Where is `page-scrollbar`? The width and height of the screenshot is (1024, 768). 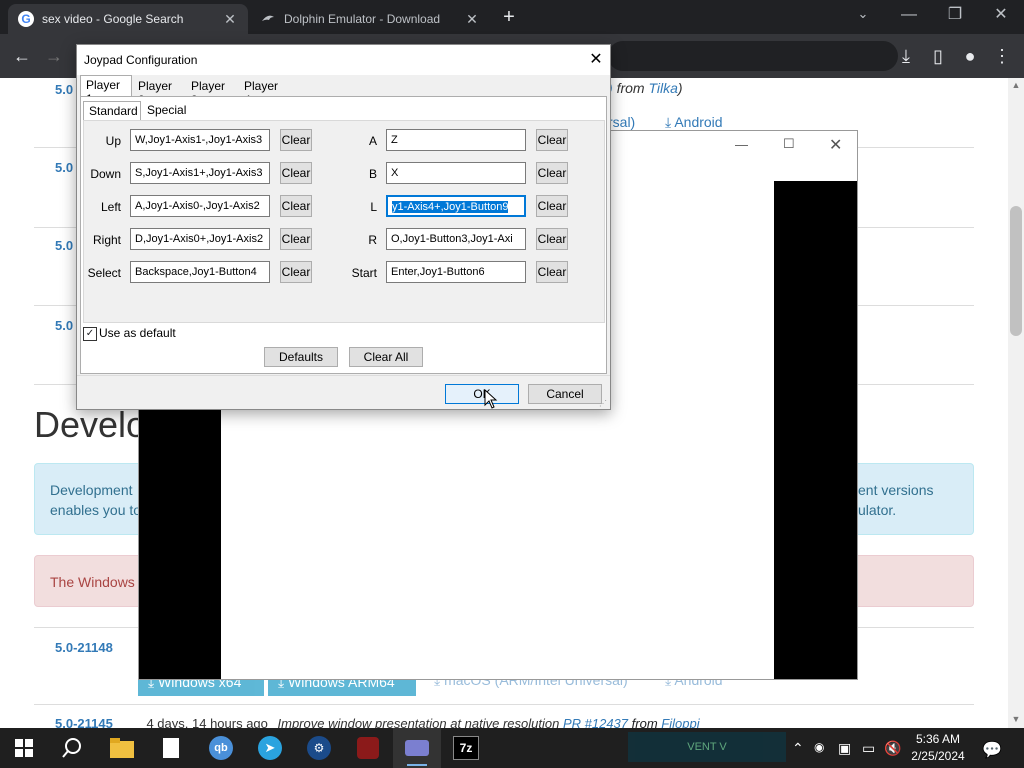 page-scrollbar is located at coordinates (1016, 403).